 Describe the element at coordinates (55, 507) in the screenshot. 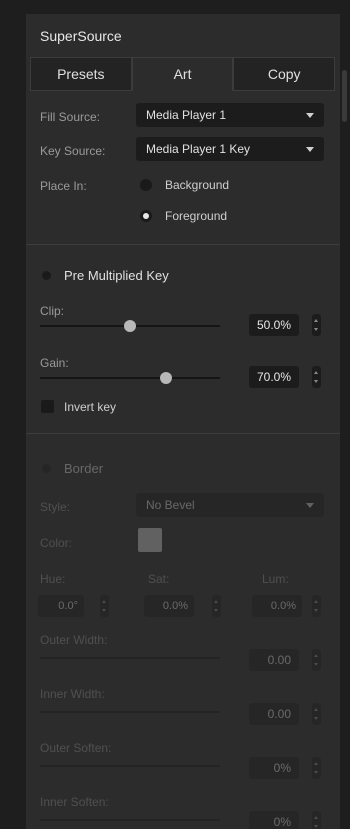

I see `style-label: Style:` at that location.